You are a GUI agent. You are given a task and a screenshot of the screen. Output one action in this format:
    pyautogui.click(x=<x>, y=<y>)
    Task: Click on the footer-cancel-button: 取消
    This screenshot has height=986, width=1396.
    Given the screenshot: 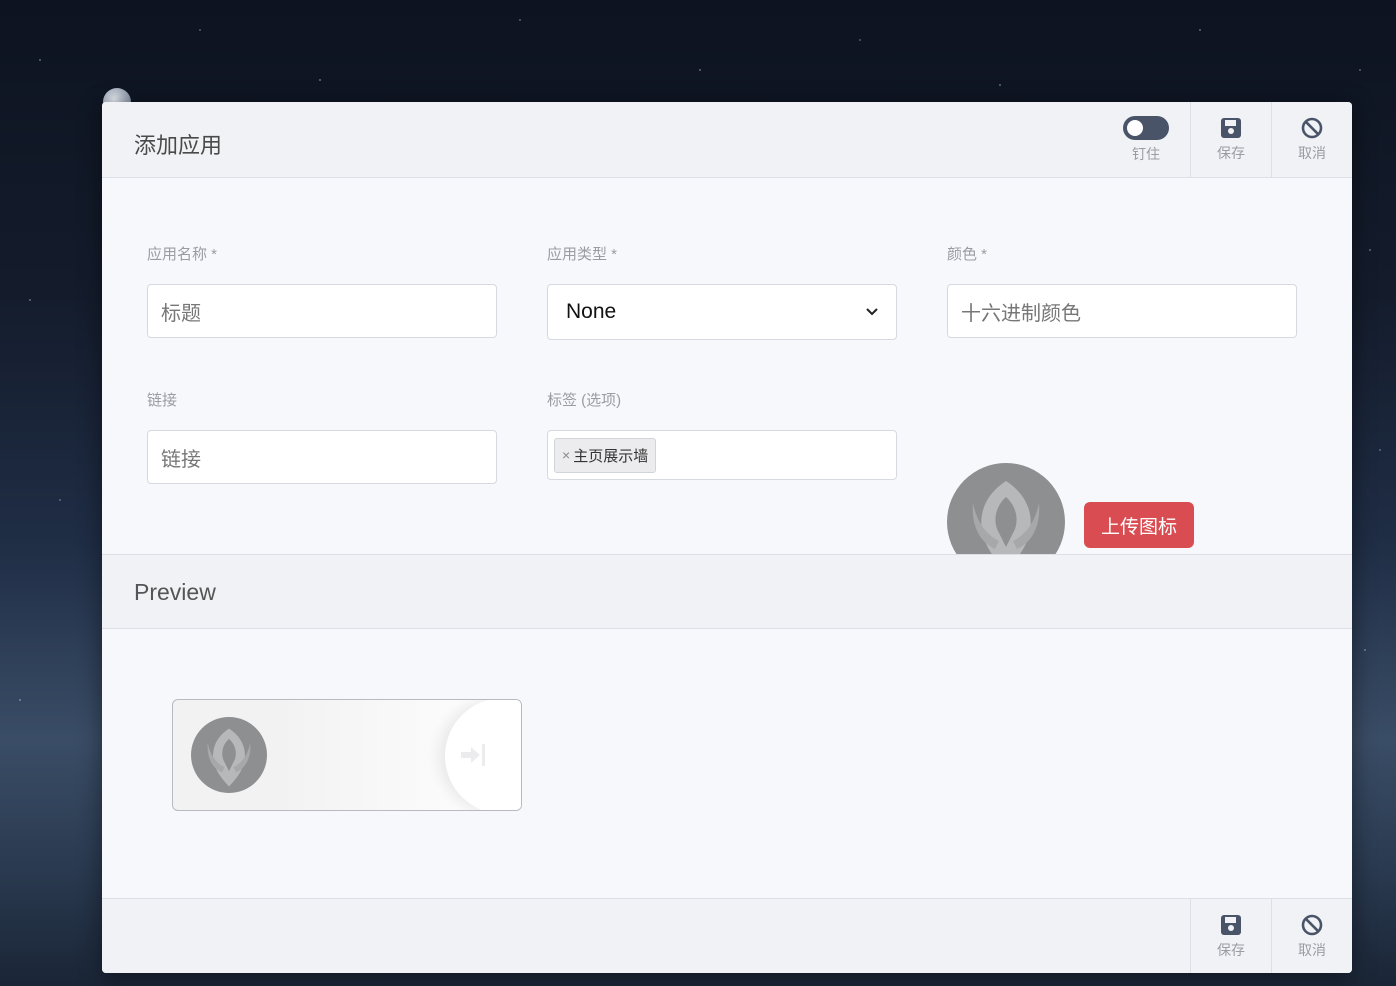 What is the action you would take?
    pyautogui.click(x=1311, y=936)
    